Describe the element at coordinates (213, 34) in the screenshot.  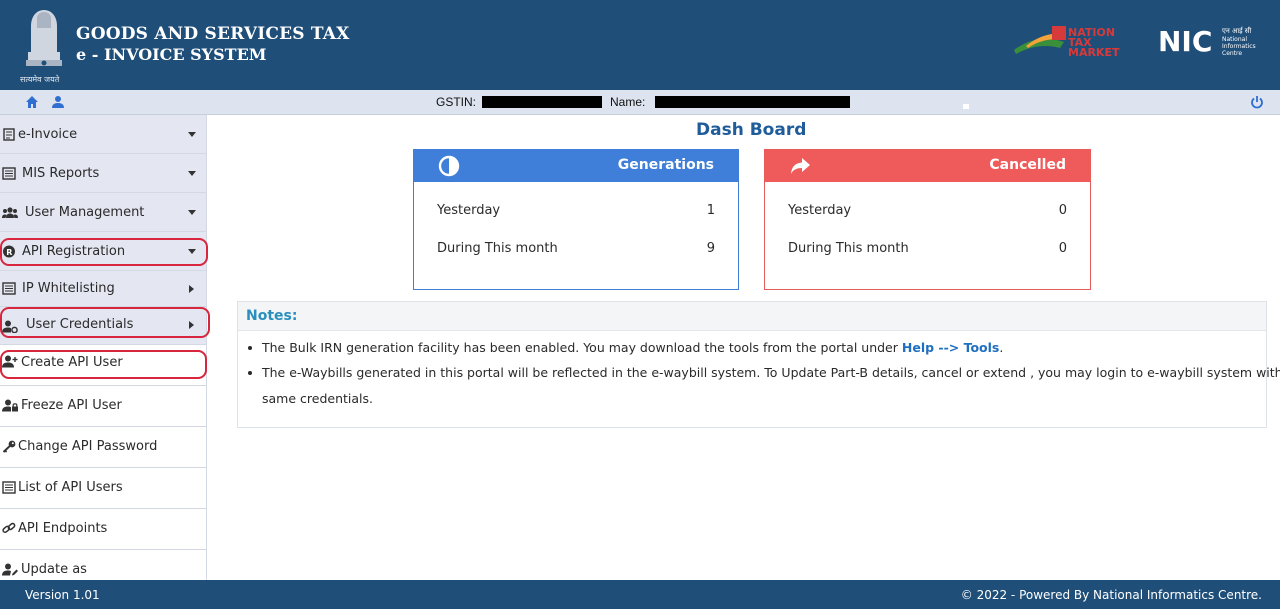
I see `app-title: GOODS AND SERVICES TAX` at that location.